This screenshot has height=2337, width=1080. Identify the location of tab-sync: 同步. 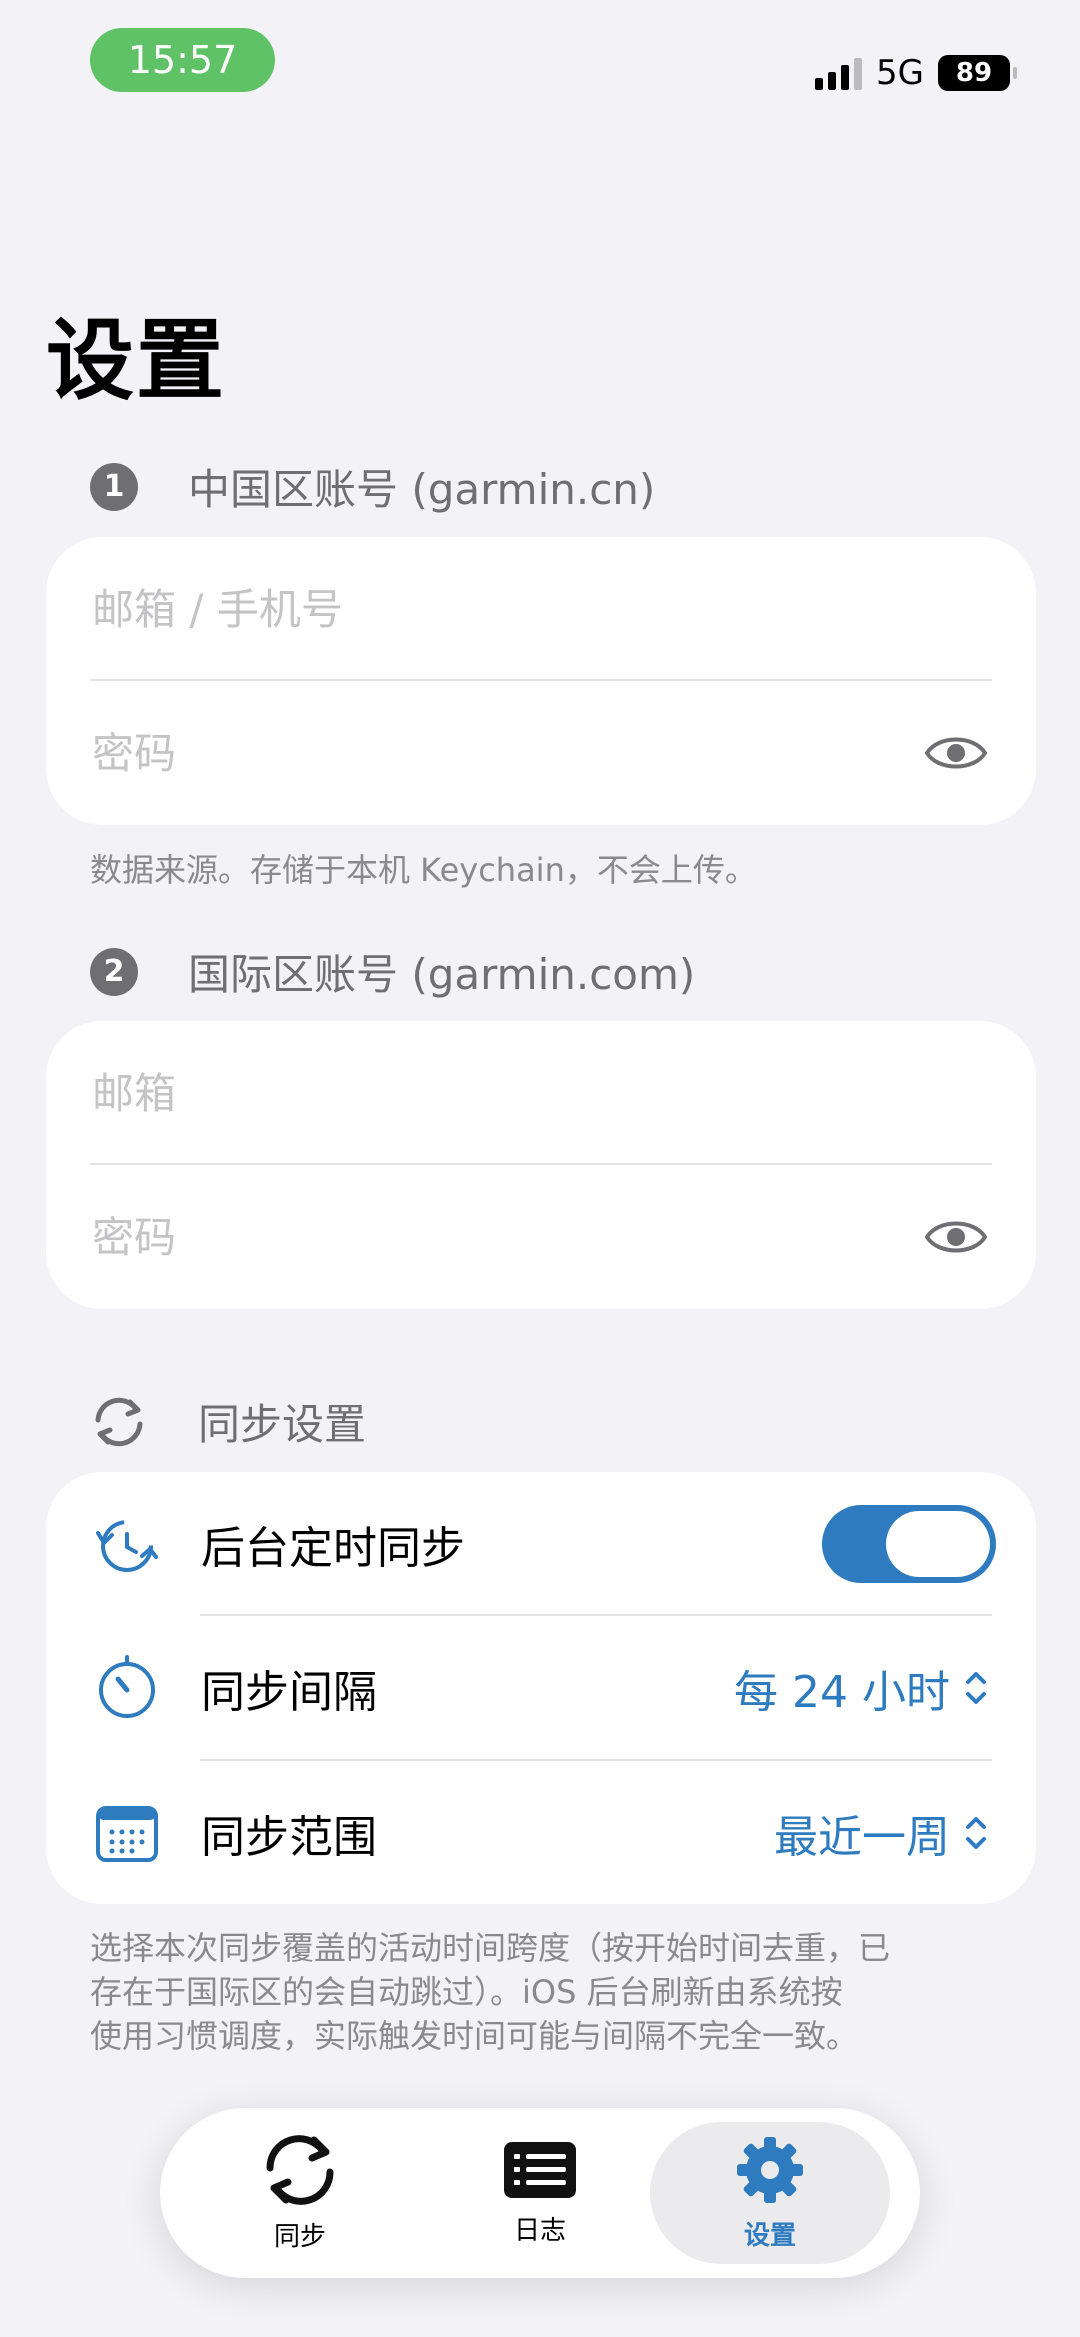
(300, 2193).